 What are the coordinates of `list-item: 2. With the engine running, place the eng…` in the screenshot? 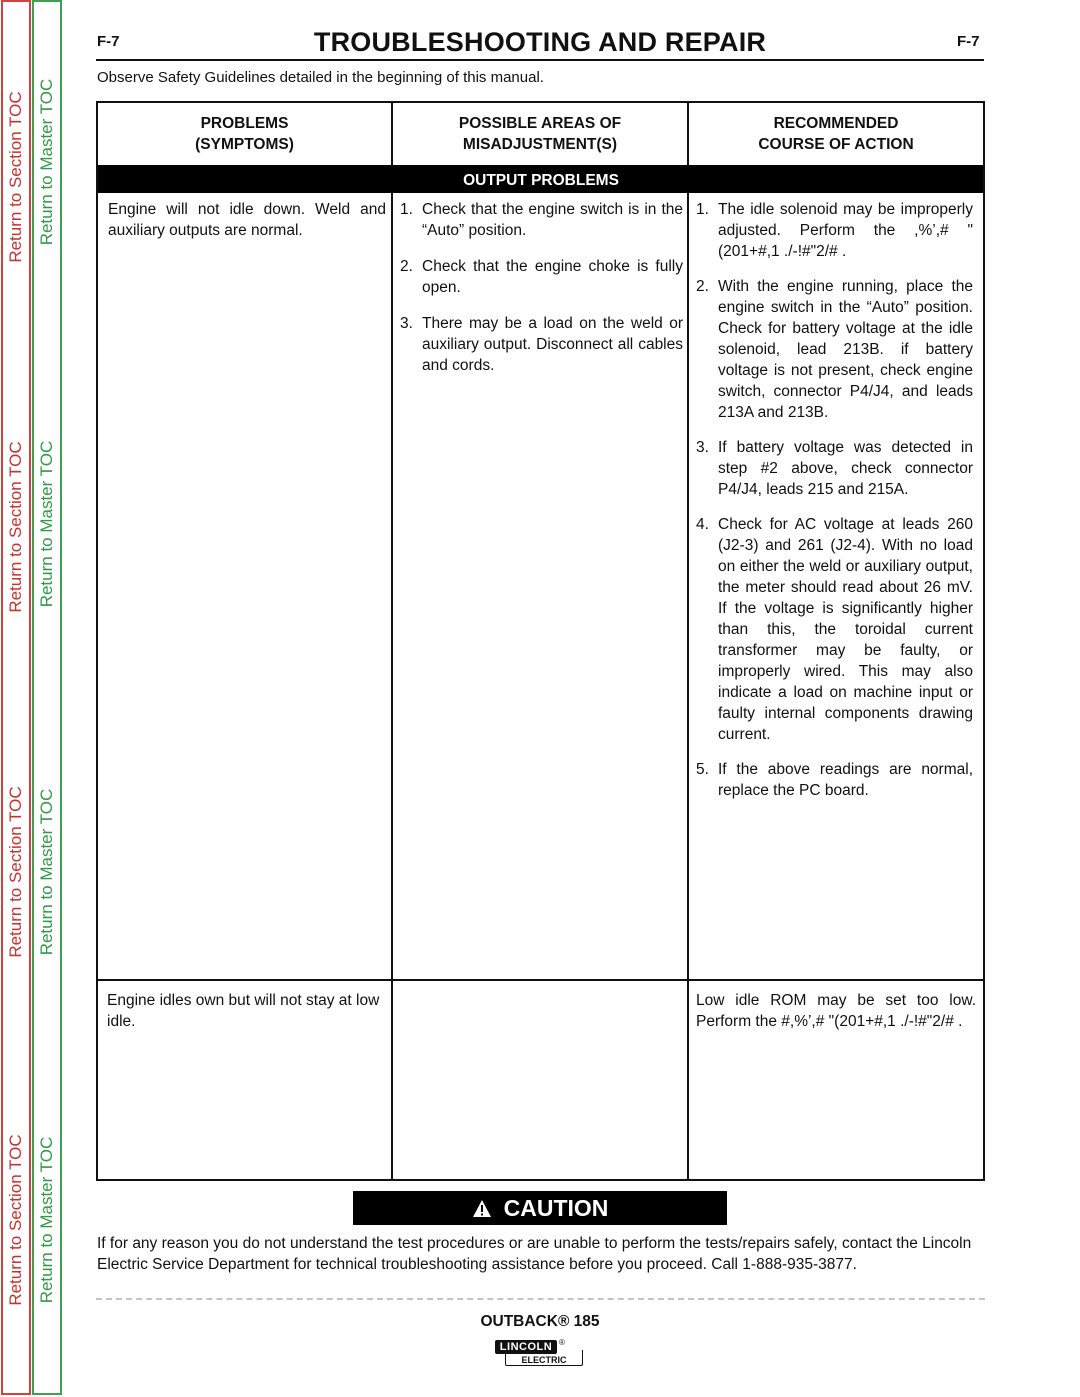 It's located at (834, 349).